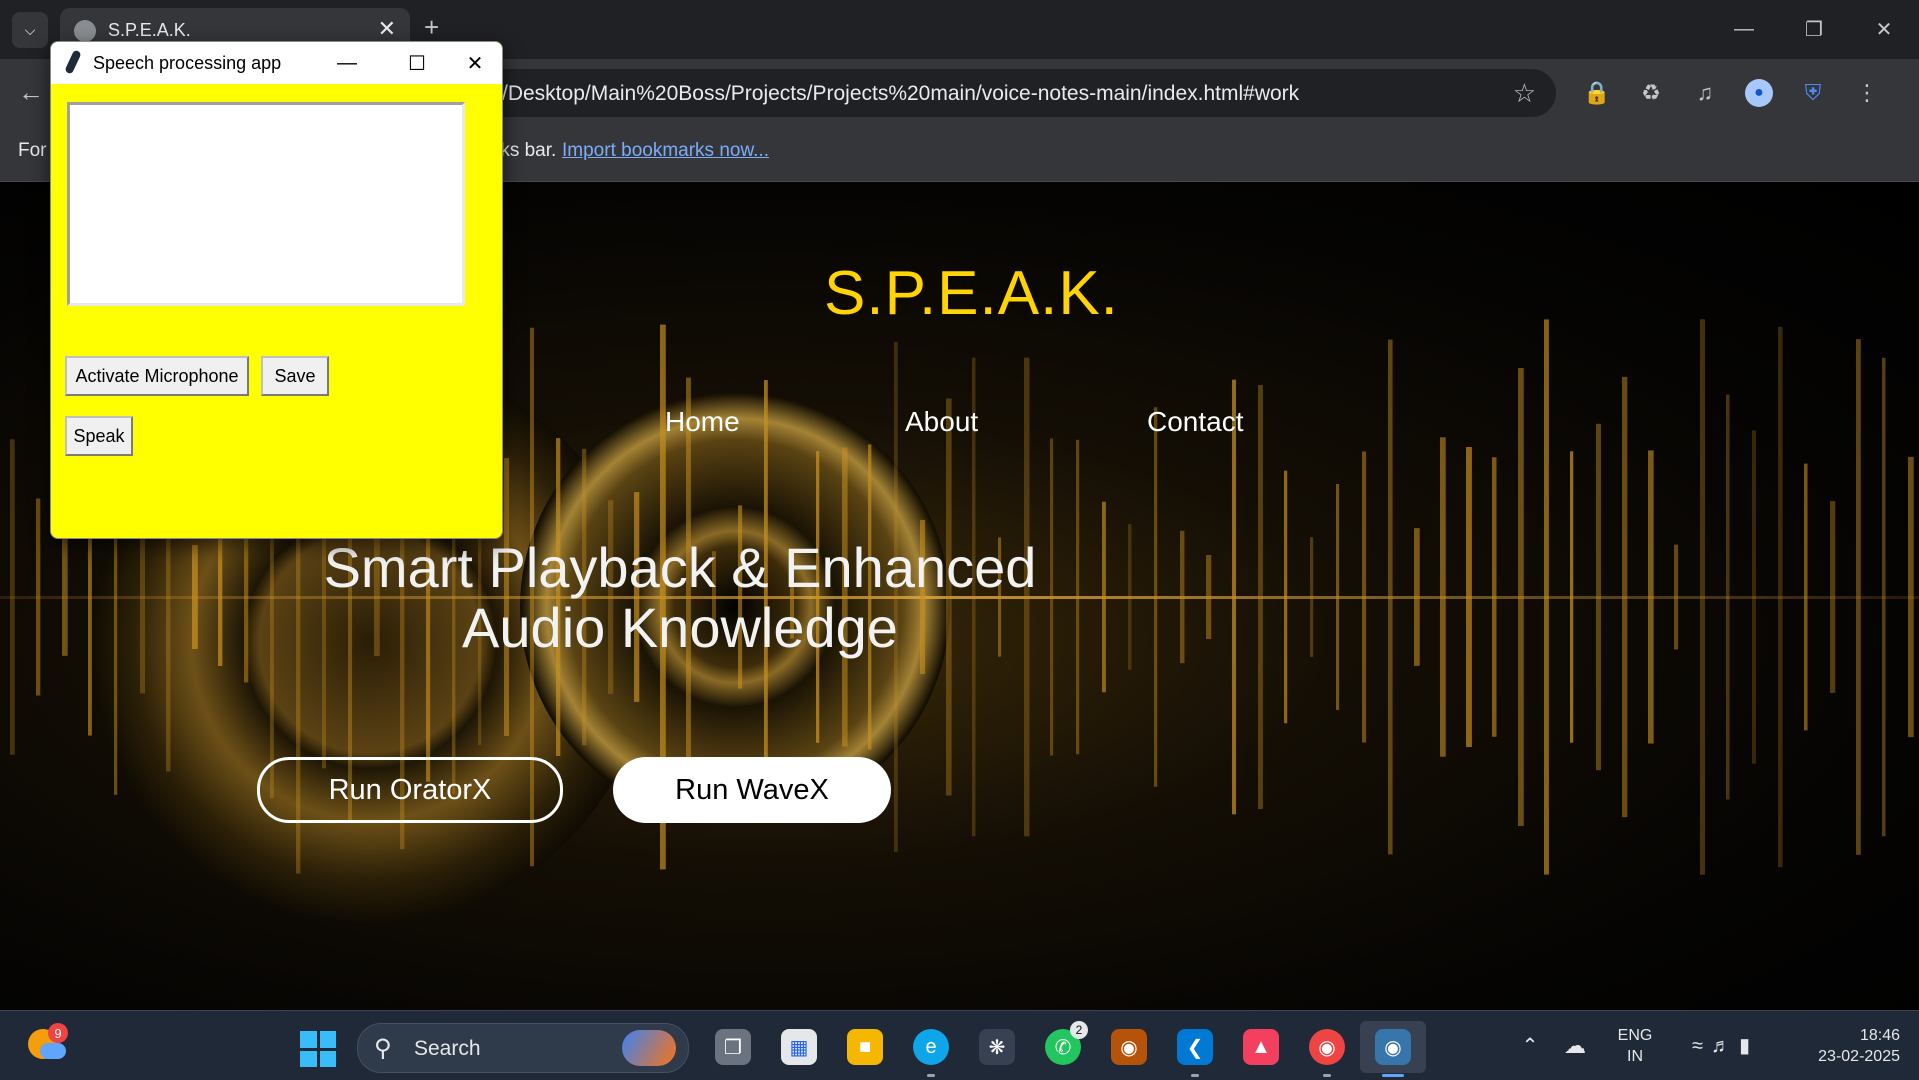  I want to click on folder-icon: ■, so click(865, 1047).